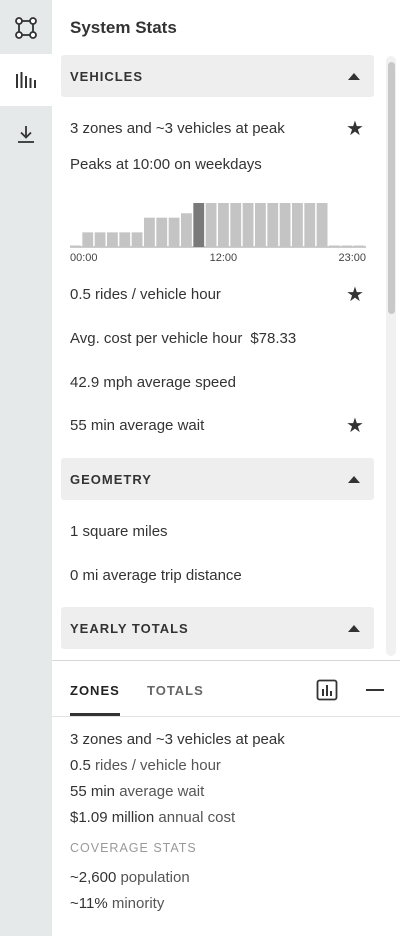 This screenshot has height=936, width=400. What do you see at coordinates (80, 765) in the screenshot?
I see `summary-value: 0.5` at bounding box center [80, 765].